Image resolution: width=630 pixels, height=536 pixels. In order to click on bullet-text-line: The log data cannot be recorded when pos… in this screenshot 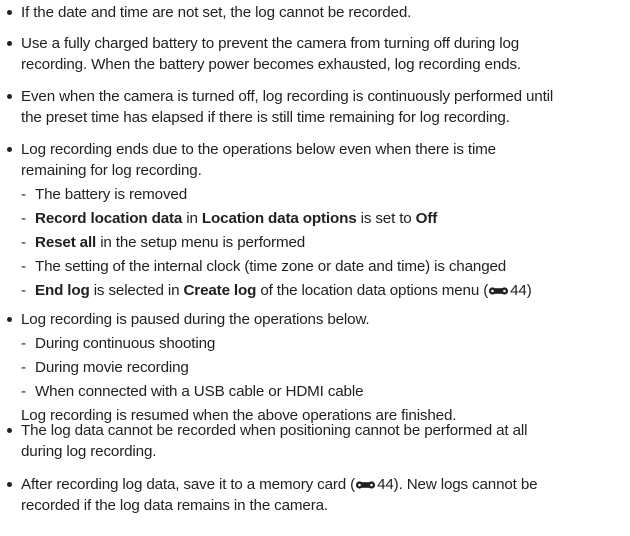, I will do `click(274, 430)`.